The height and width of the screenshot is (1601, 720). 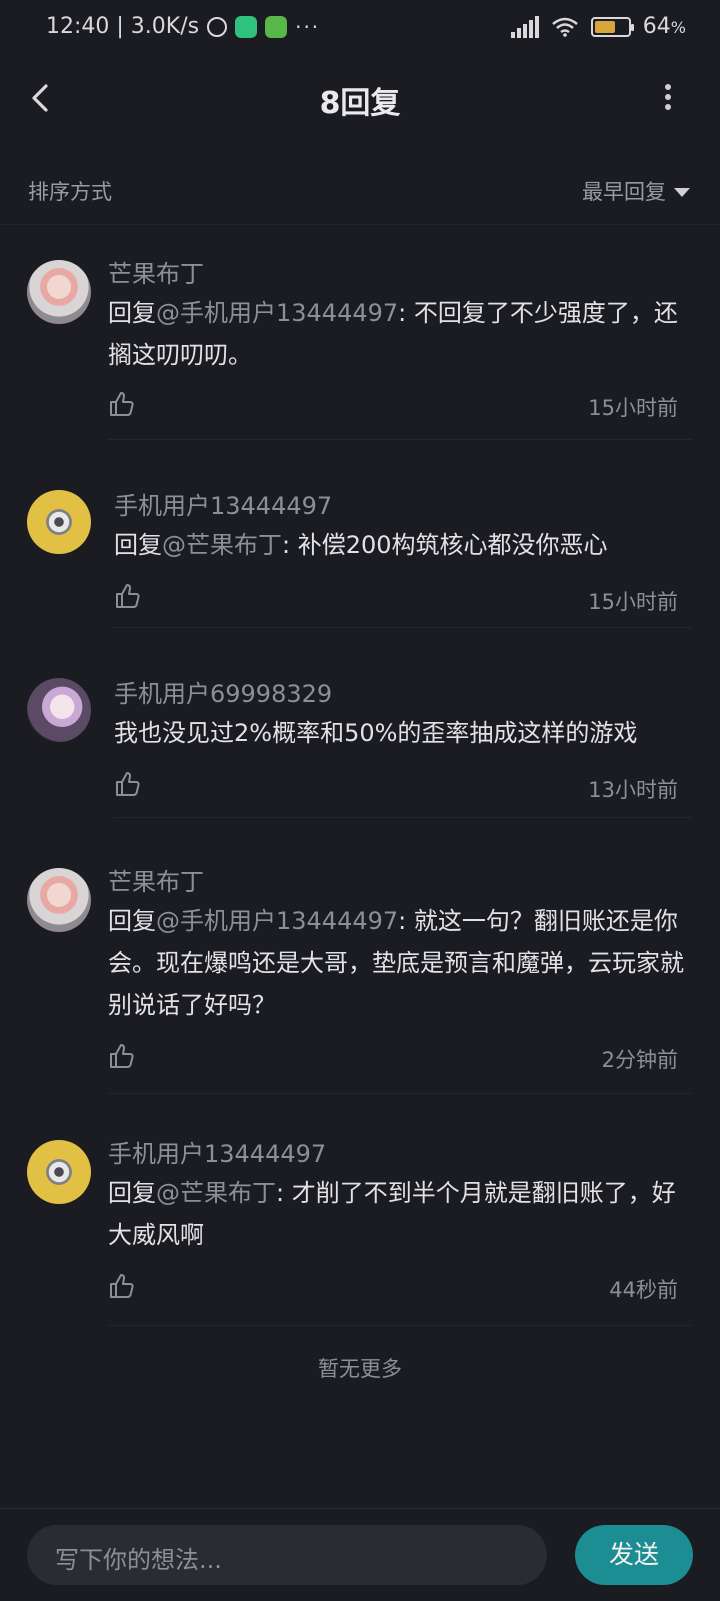 I want to click on reply-text: 回复@芒果布丁: 才削了不到半个月就是翻旧账了，好大威风啊, so click(x=392, y=1214).